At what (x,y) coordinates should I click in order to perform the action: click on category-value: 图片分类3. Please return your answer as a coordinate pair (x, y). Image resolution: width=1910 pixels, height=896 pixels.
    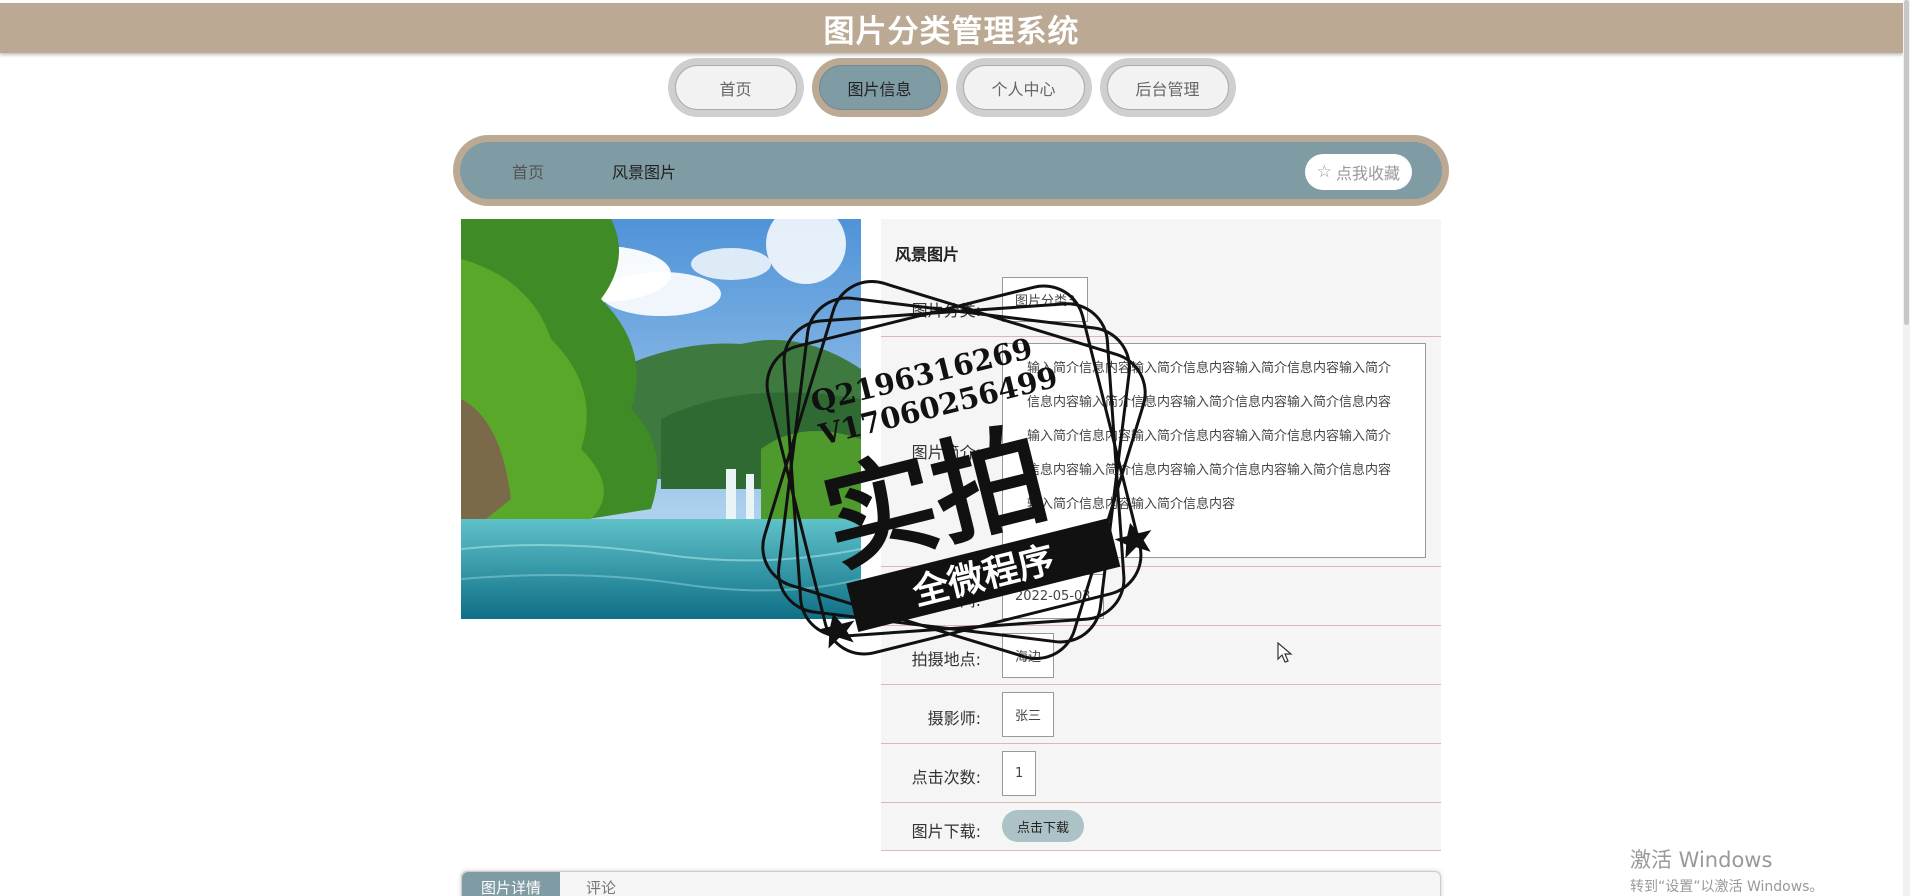
    Looking at the image, I should click on (1045, 299).